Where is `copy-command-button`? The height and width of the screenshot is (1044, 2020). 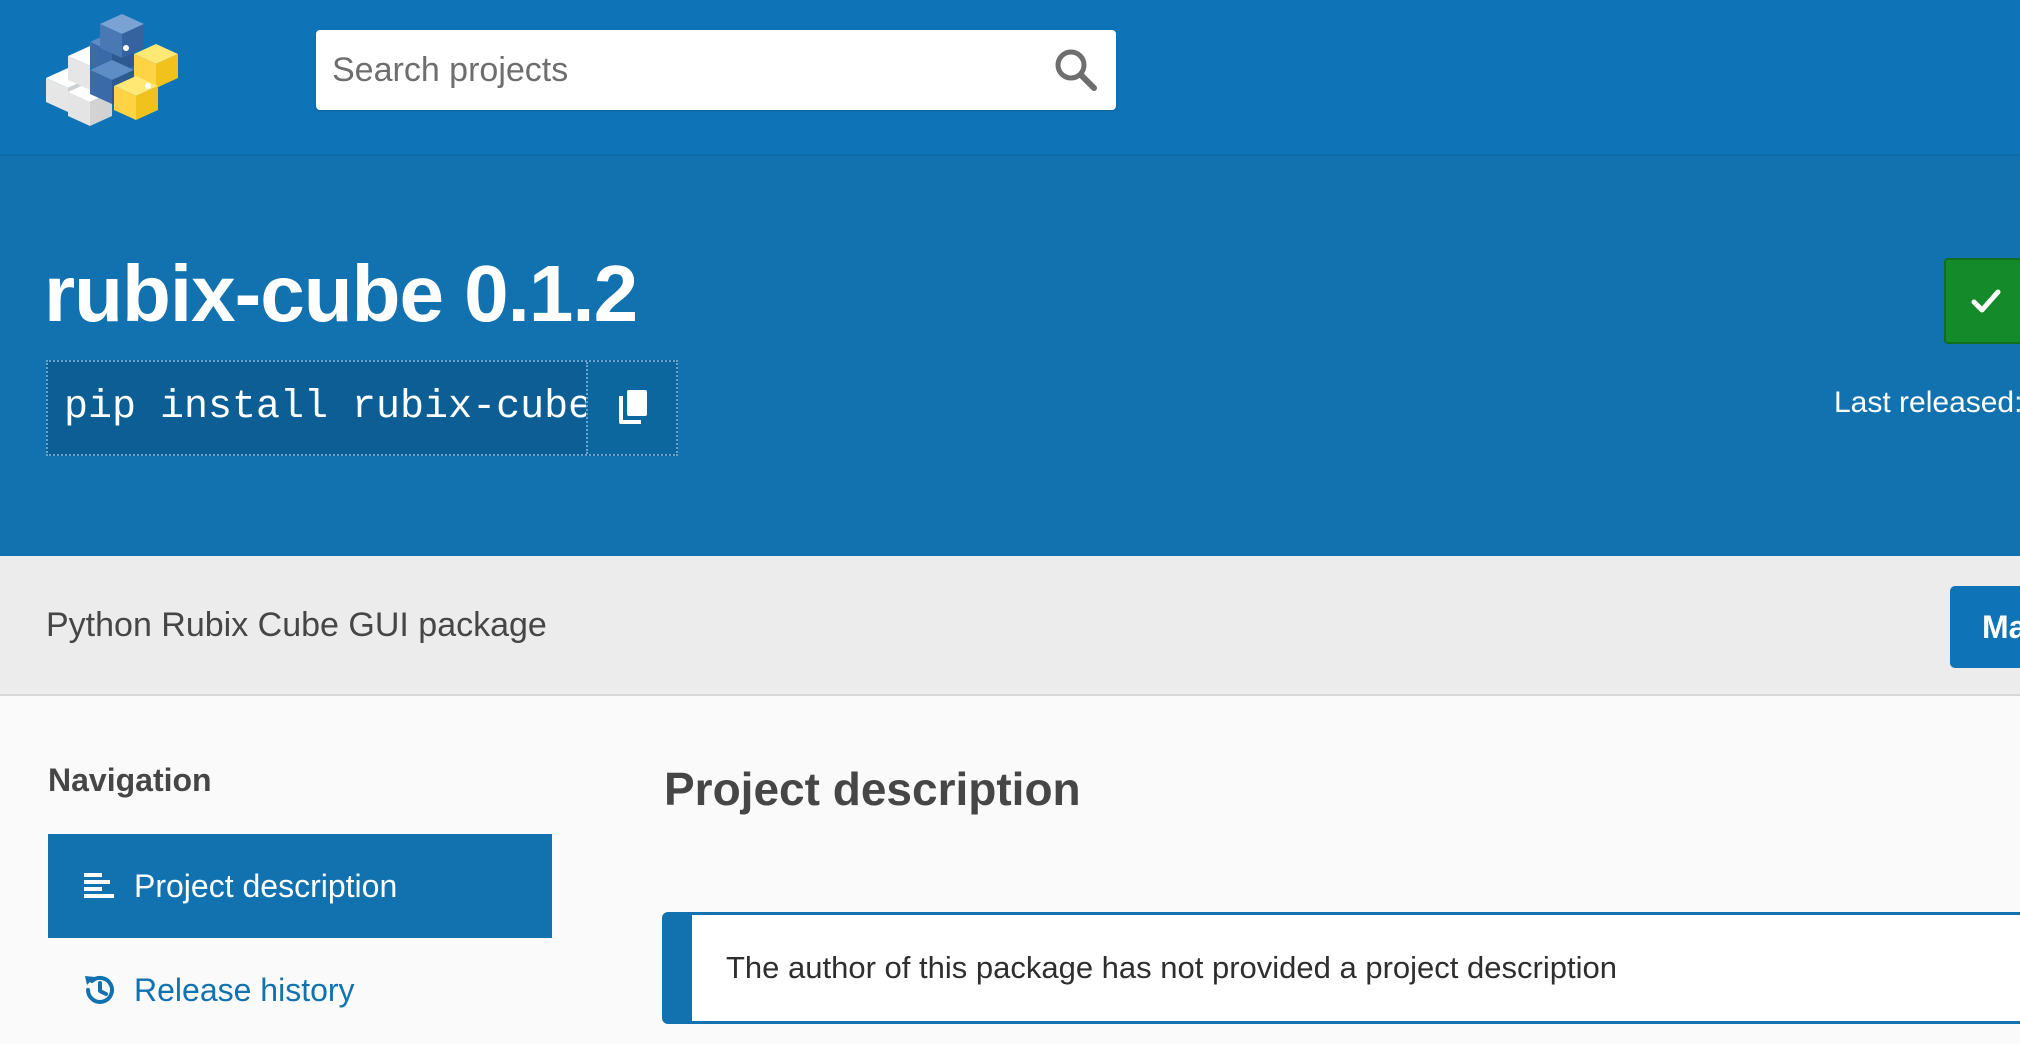
copy-command-button is located at coordinates (631, 408).